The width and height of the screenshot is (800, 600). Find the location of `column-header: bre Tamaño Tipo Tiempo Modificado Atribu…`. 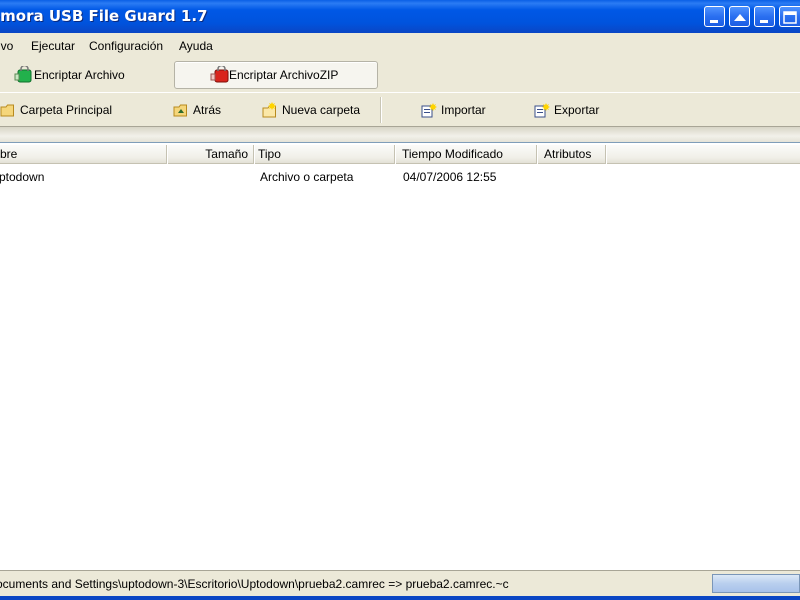

column-header: bre Tamaño Tipo Tiempo Modificado Atribu… is located at coordinates (400, 154).